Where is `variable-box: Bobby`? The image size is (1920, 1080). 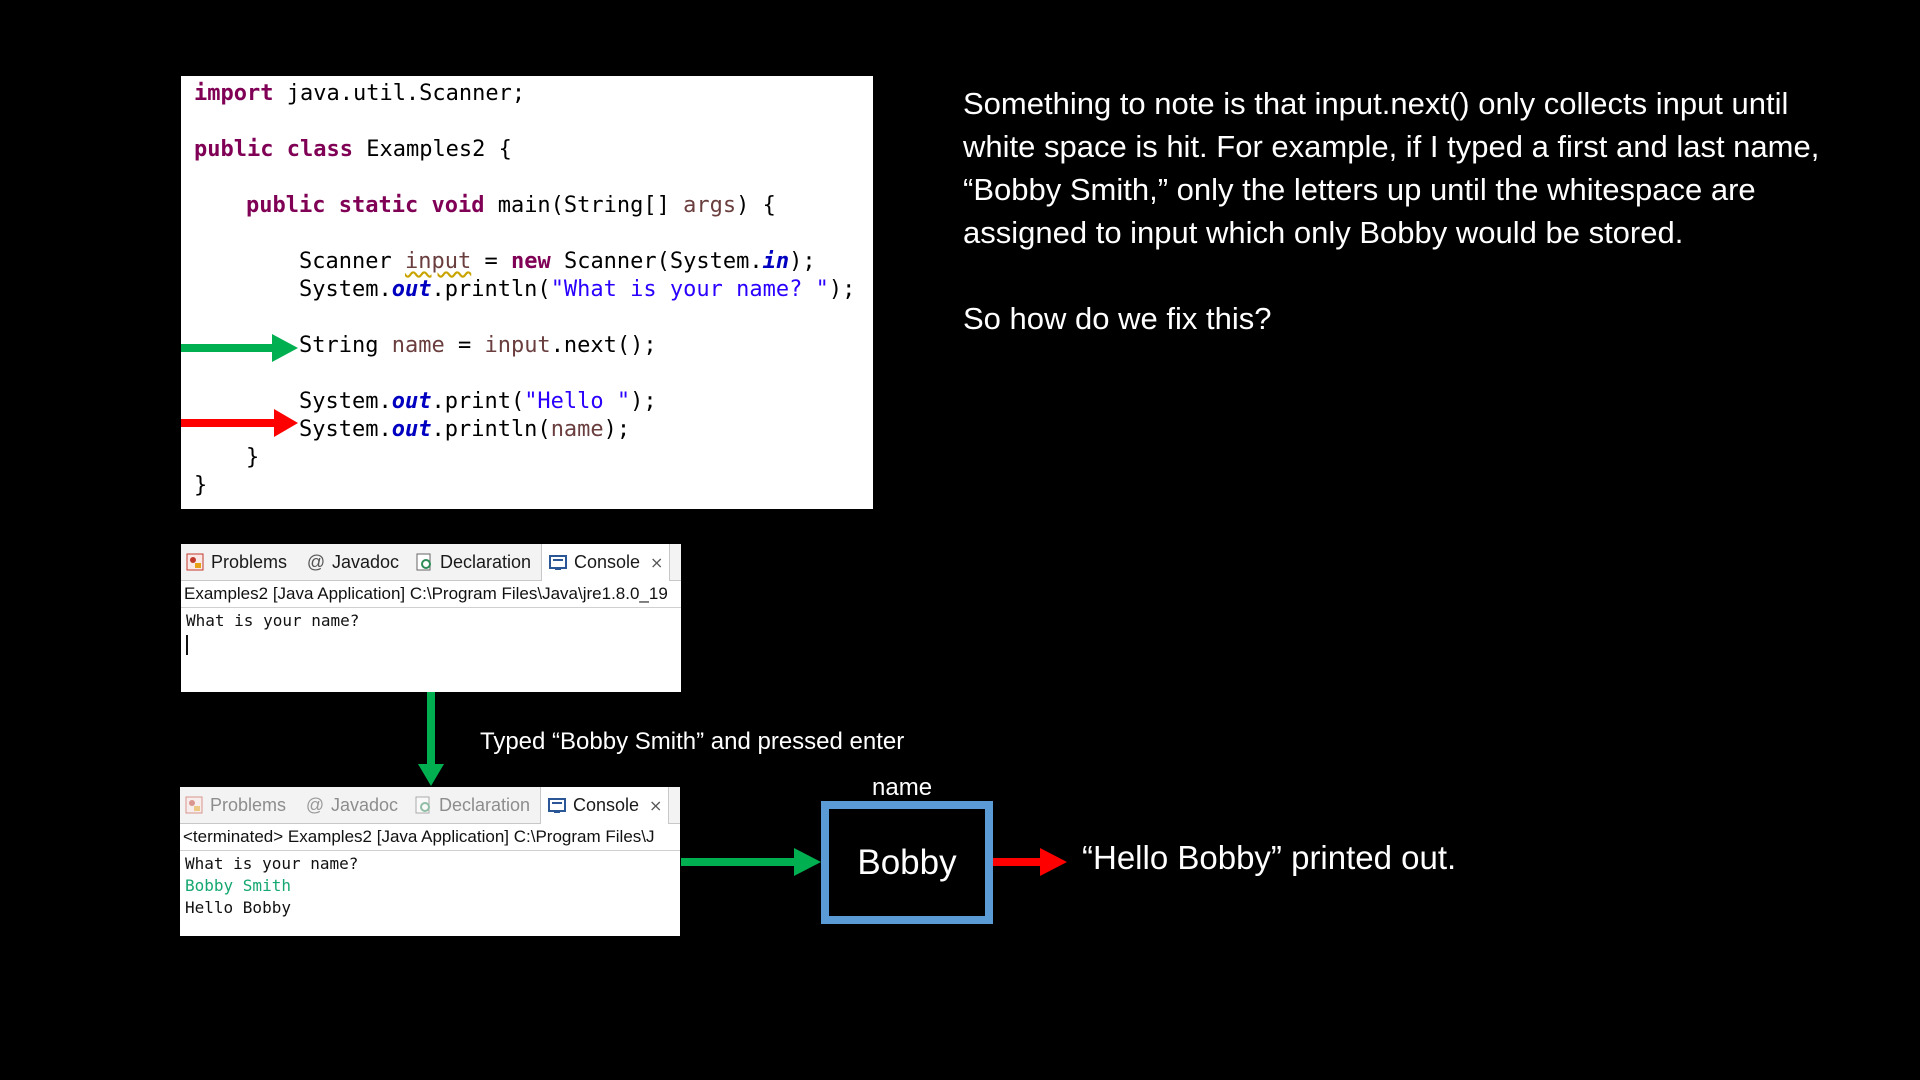 variable-box: Bobby is located at coordinates (907, 862).